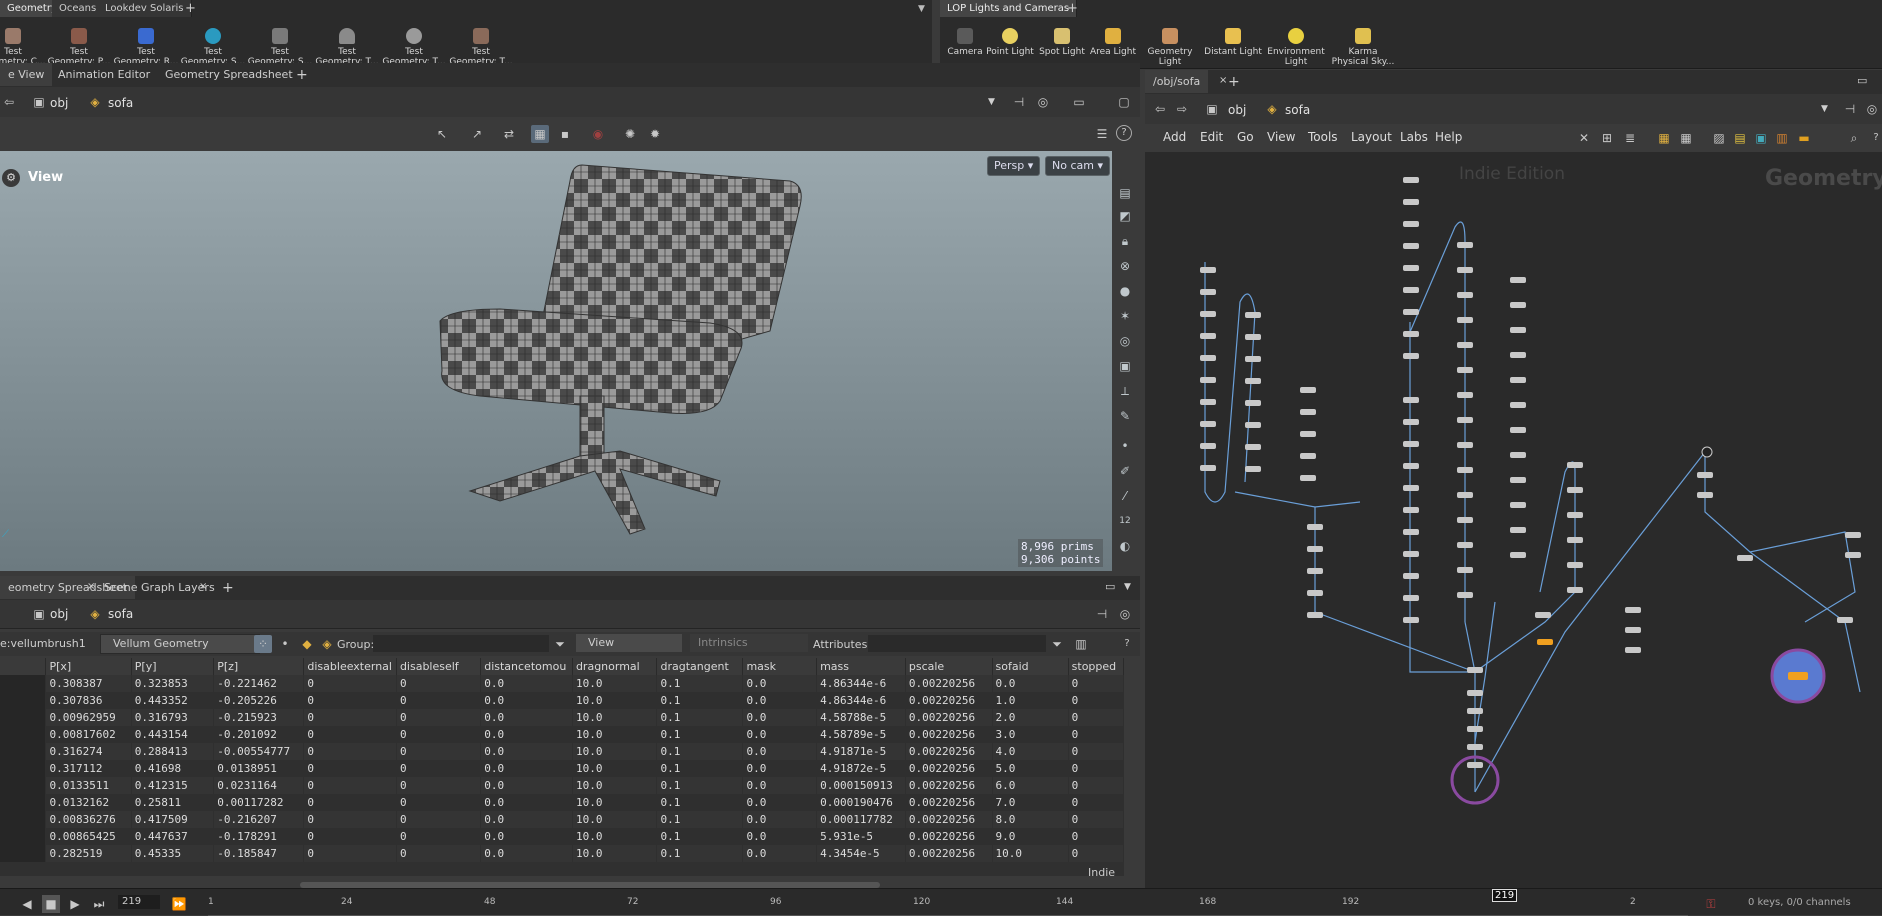 This screenshot has width=1882, height=916. I want to click on column-header: sofaid, so click(1030, 666).